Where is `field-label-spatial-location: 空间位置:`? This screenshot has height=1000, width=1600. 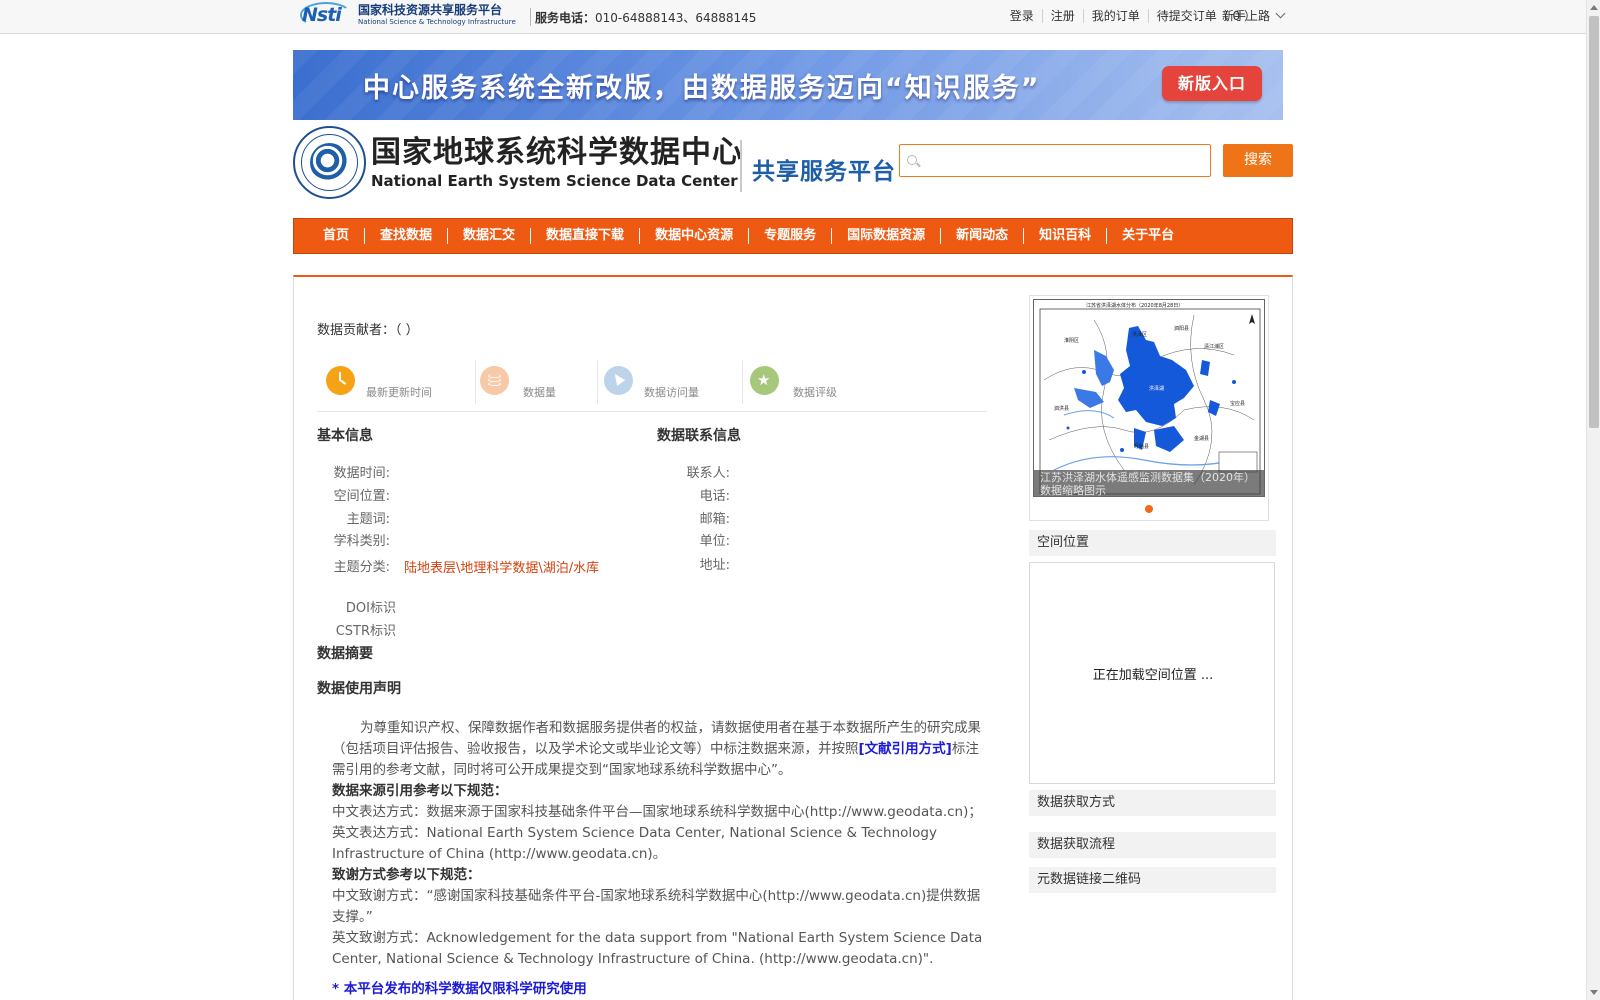
field-label-spatial-location: 空间位置: is located at coordinates (361, 496).